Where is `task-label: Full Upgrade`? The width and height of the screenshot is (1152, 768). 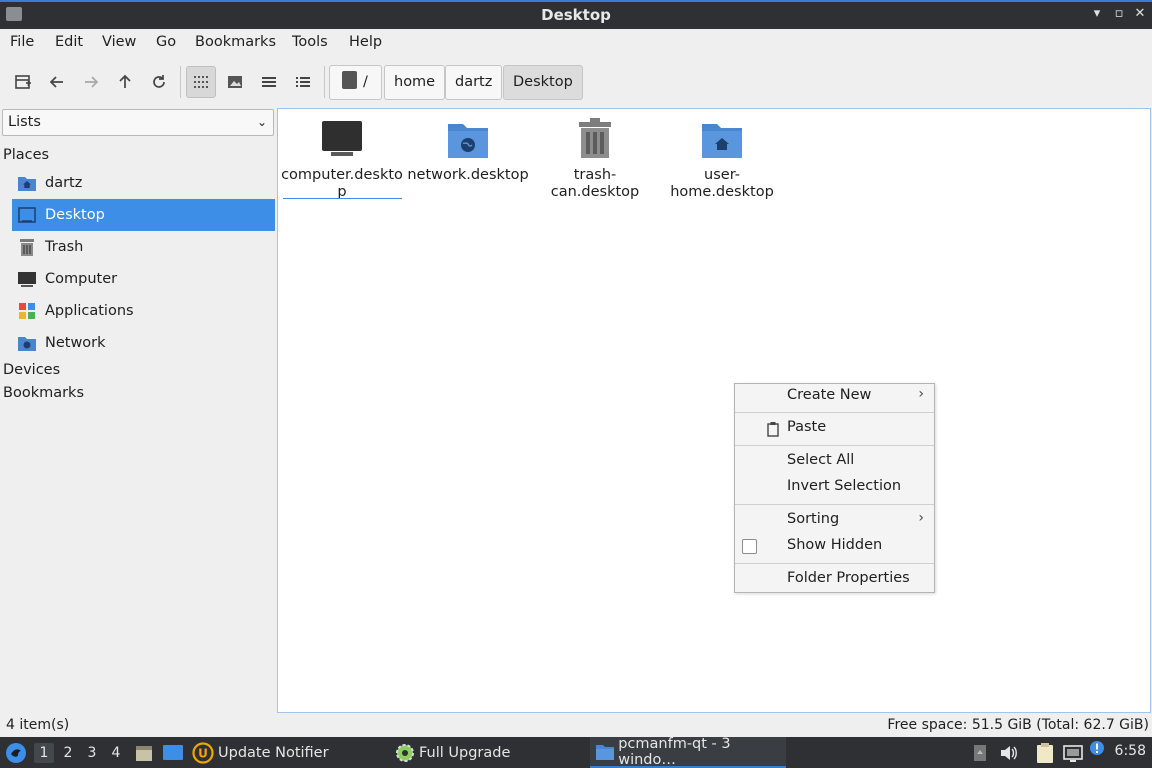 task-label: Full Upgrade is located at coordinates (465, 752).